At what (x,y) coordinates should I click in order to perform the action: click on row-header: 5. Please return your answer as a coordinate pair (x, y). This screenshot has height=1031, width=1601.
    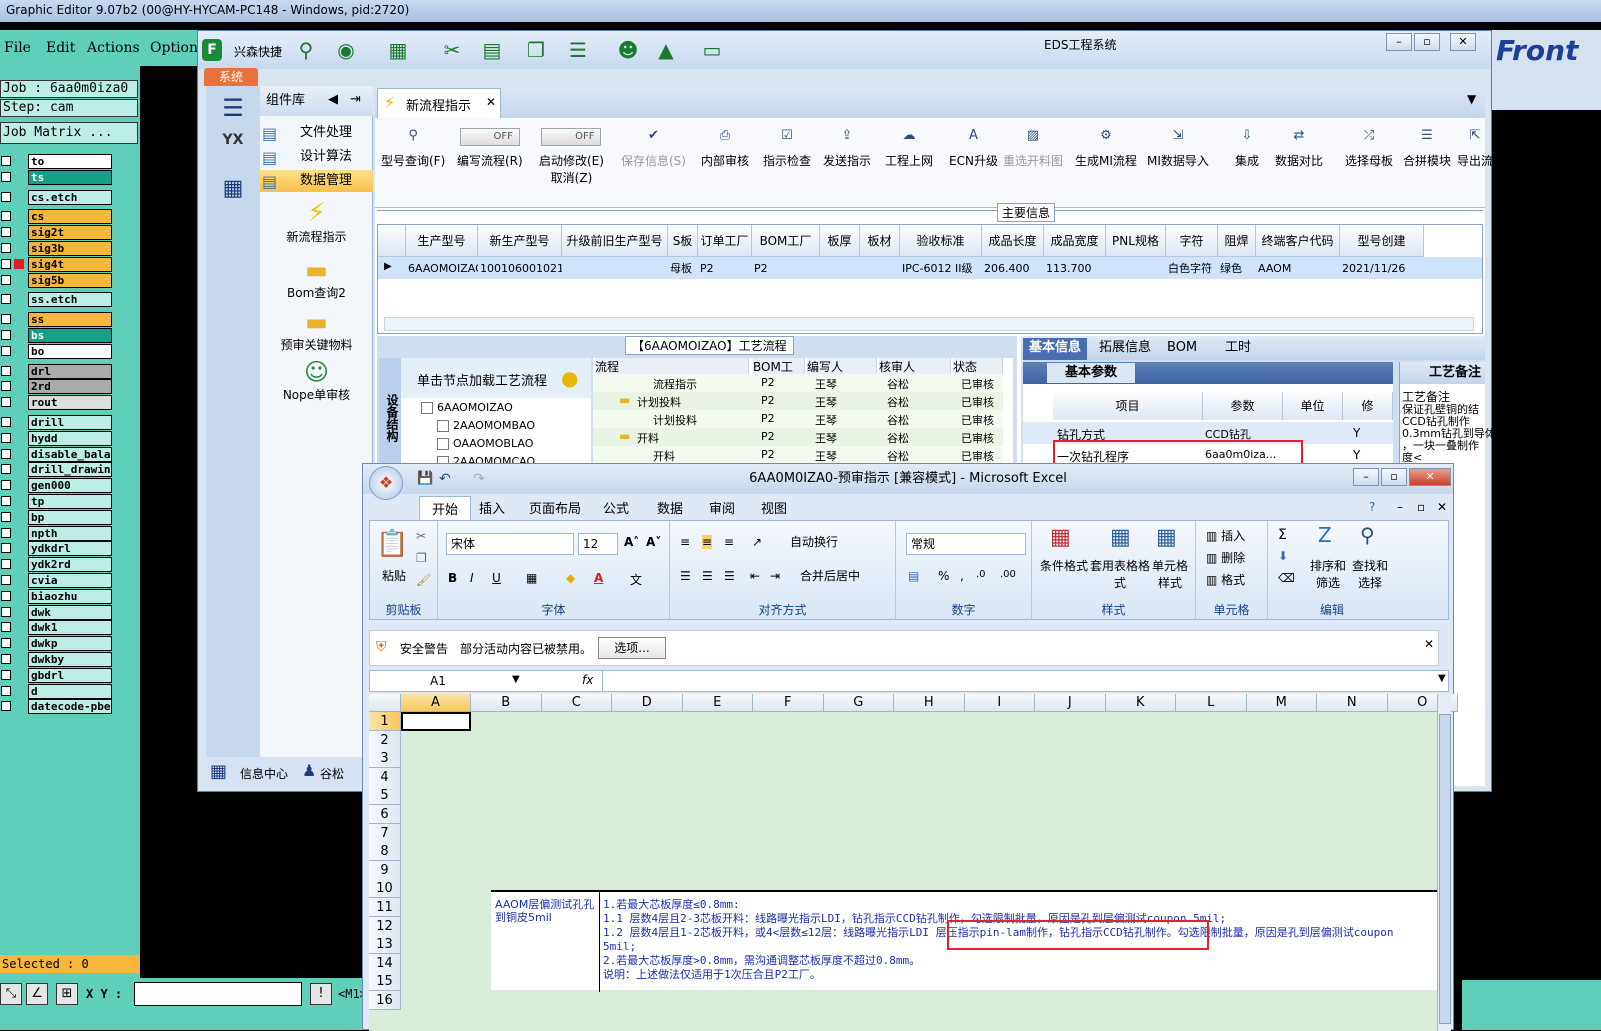
    Looking at the image, I should click on (385, 796).